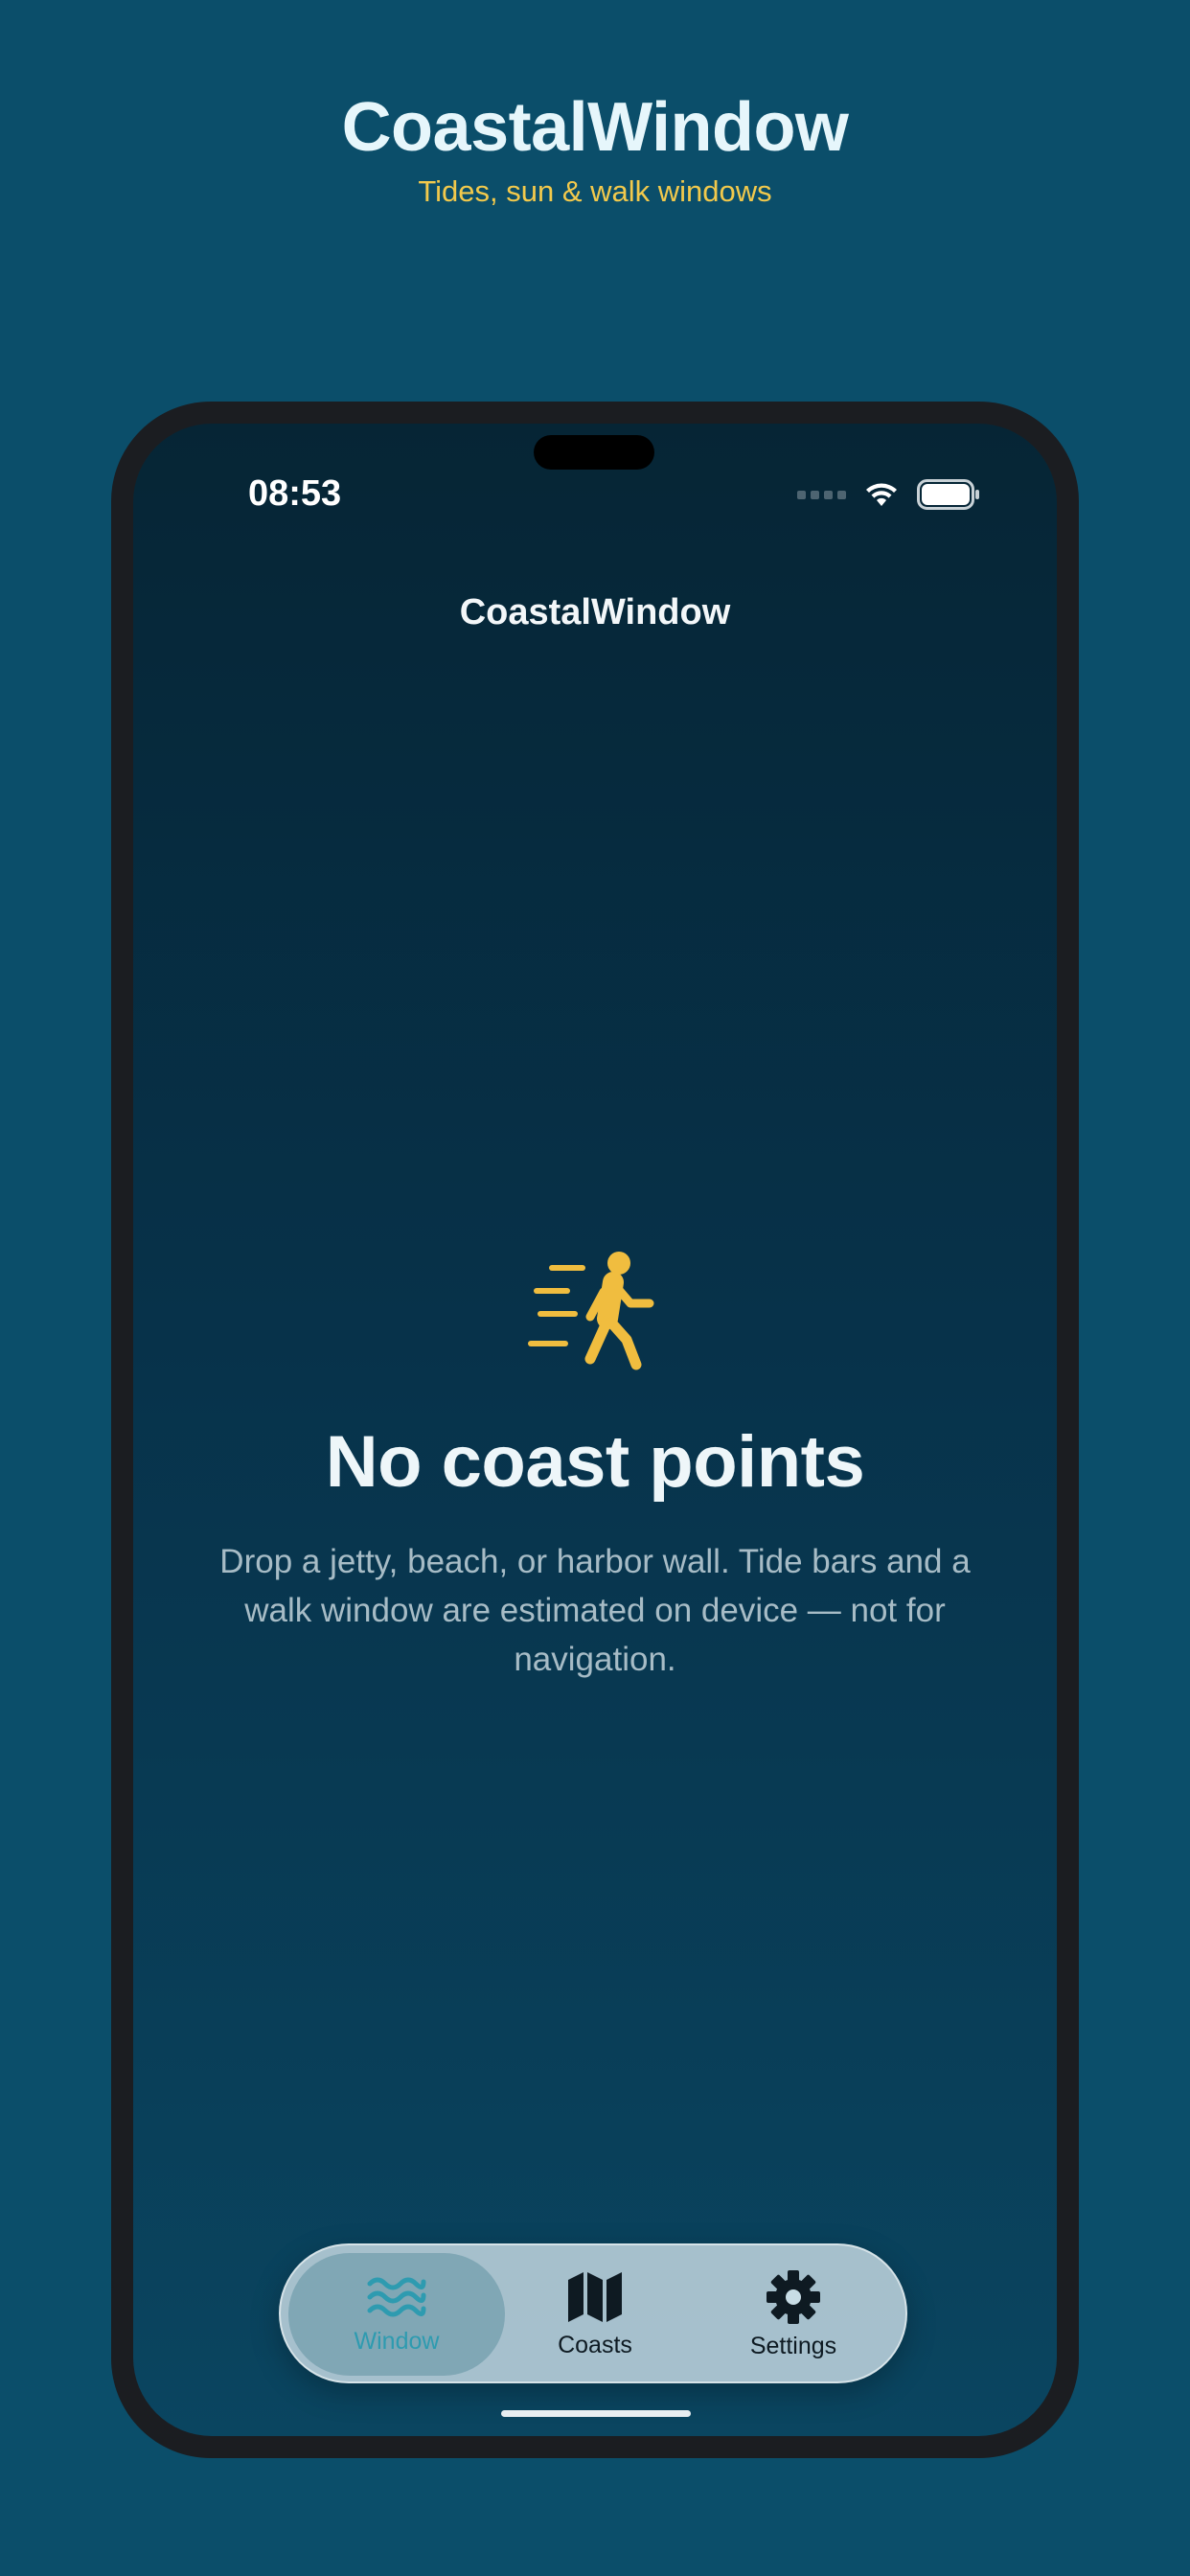 This screenshot has height=2576, width=1190. What do you see at coordinates (591, 1311) in the screenshot?
I see `walking-figure-icon` at bounding box center [591, 1311].